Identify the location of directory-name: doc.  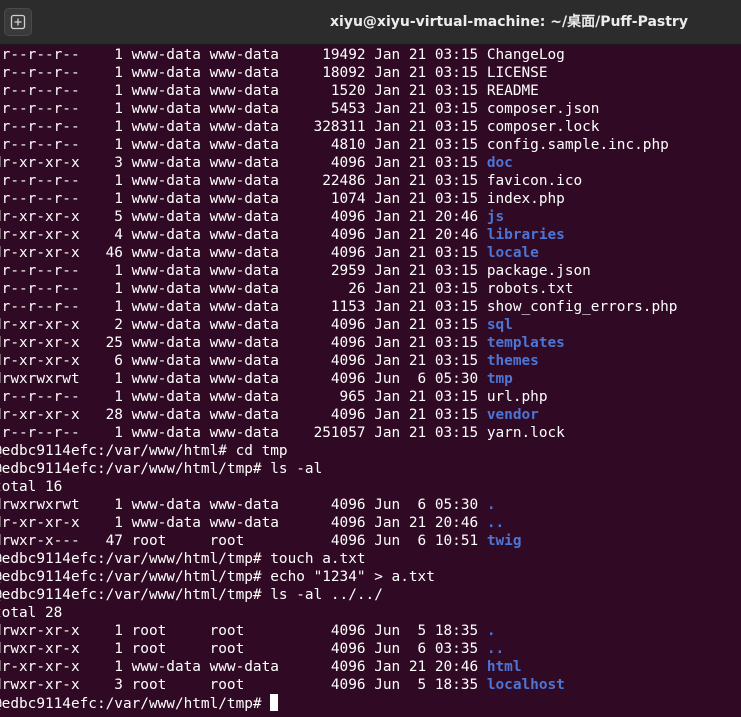
(499, 163).